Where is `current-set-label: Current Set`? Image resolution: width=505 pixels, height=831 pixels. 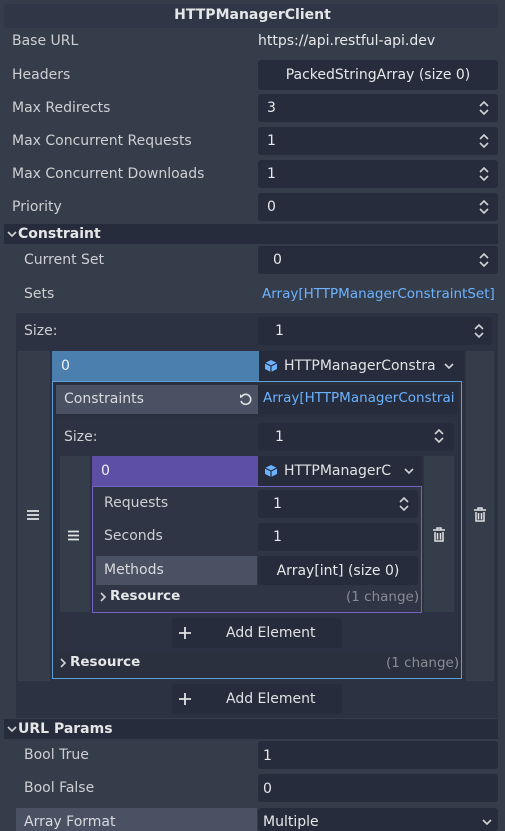 current-set-label: Current Set is located at coordinates (64, 260).